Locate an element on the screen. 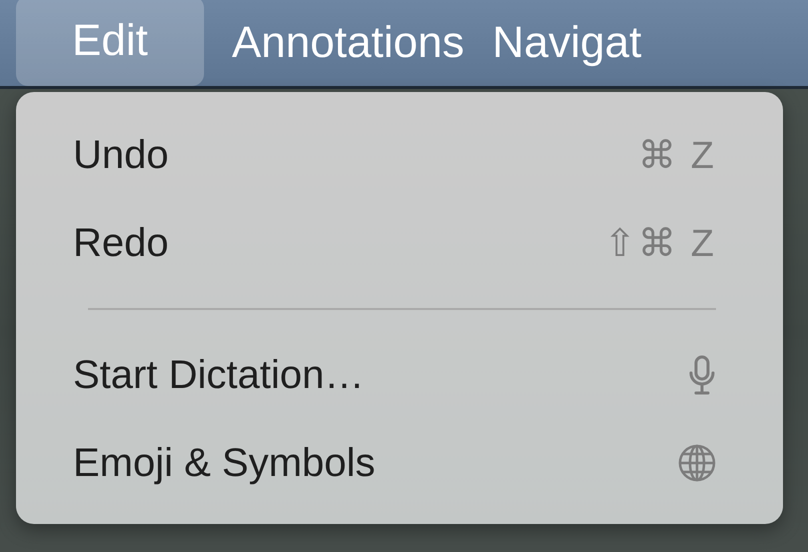 The image size is (808, 552). menu-bar-item: Annotations is located at coordinates (348, 43).